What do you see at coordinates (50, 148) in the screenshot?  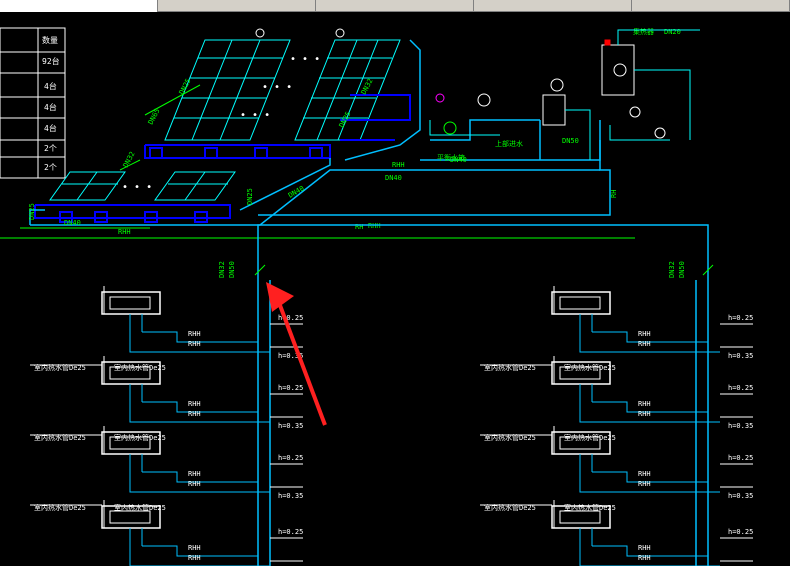 I see `legend-count-5: 2个` at bounding box center [50, 148].